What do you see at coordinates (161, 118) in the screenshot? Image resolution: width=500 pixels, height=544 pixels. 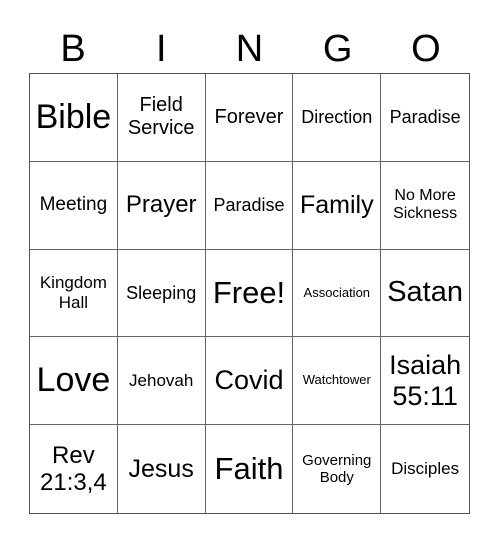 I see `bingo-cell: Field Service` at bounding box center [161, 118].